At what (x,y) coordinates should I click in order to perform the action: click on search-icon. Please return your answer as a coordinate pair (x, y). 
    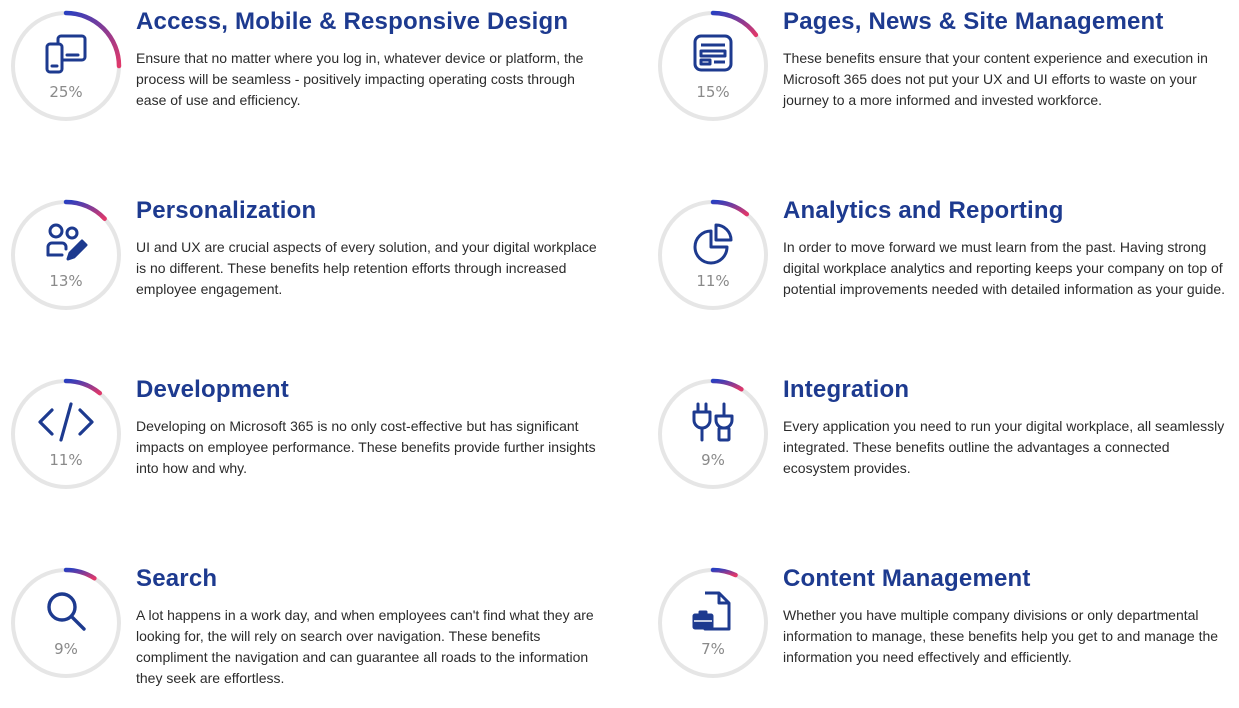
    Looking at the image, I should click on (66, 611).